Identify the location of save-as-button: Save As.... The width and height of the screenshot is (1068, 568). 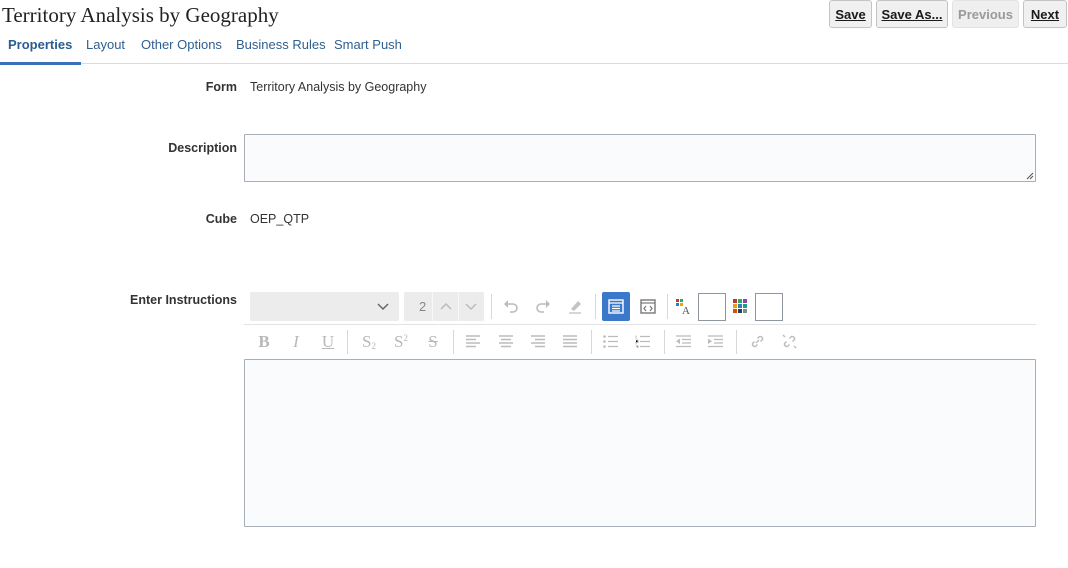
(912, 14).